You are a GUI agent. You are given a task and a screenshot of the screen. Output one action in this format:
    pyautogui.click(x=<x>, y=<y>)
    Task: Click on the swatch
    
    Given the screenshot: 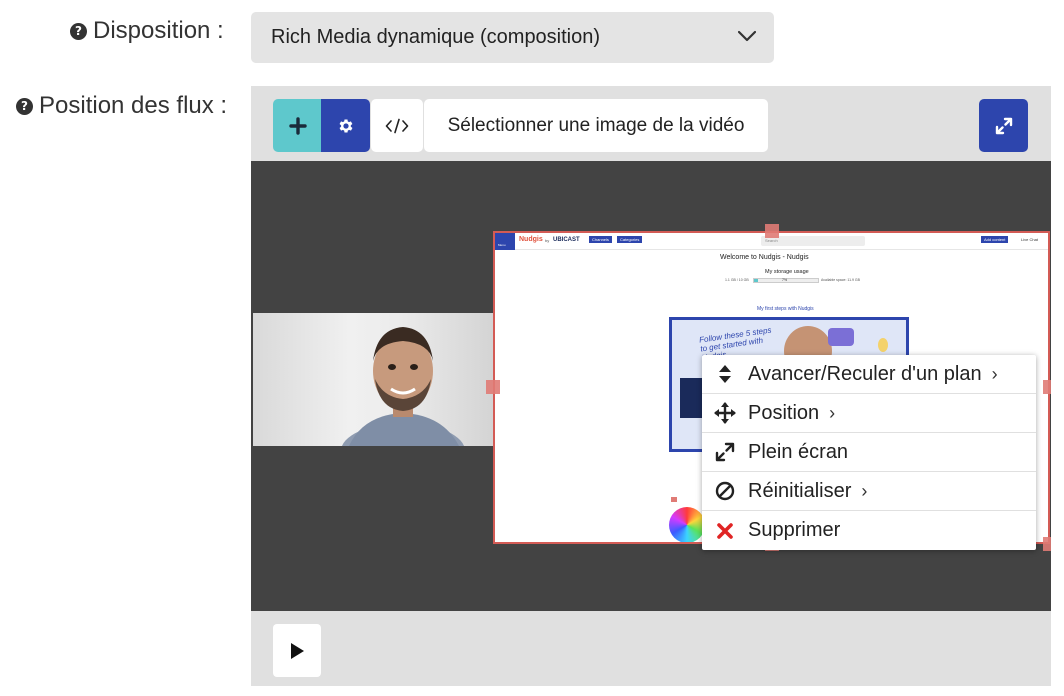 What is the action you would take?
    pyautogui.click(x=674, y=499)
    